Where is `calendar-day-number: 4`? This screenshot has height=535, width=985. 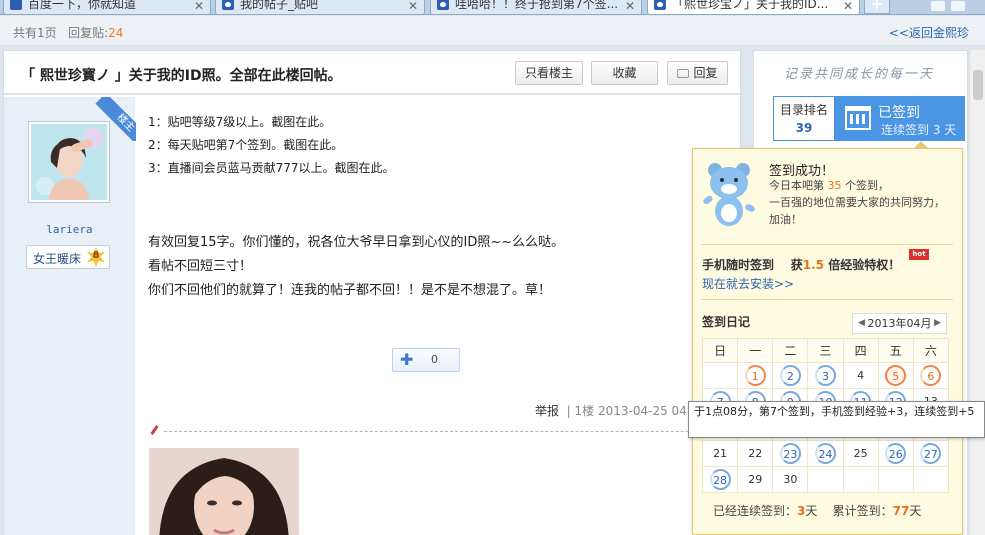
calendar-day-number: 4 is located at coordinates (861, 375).